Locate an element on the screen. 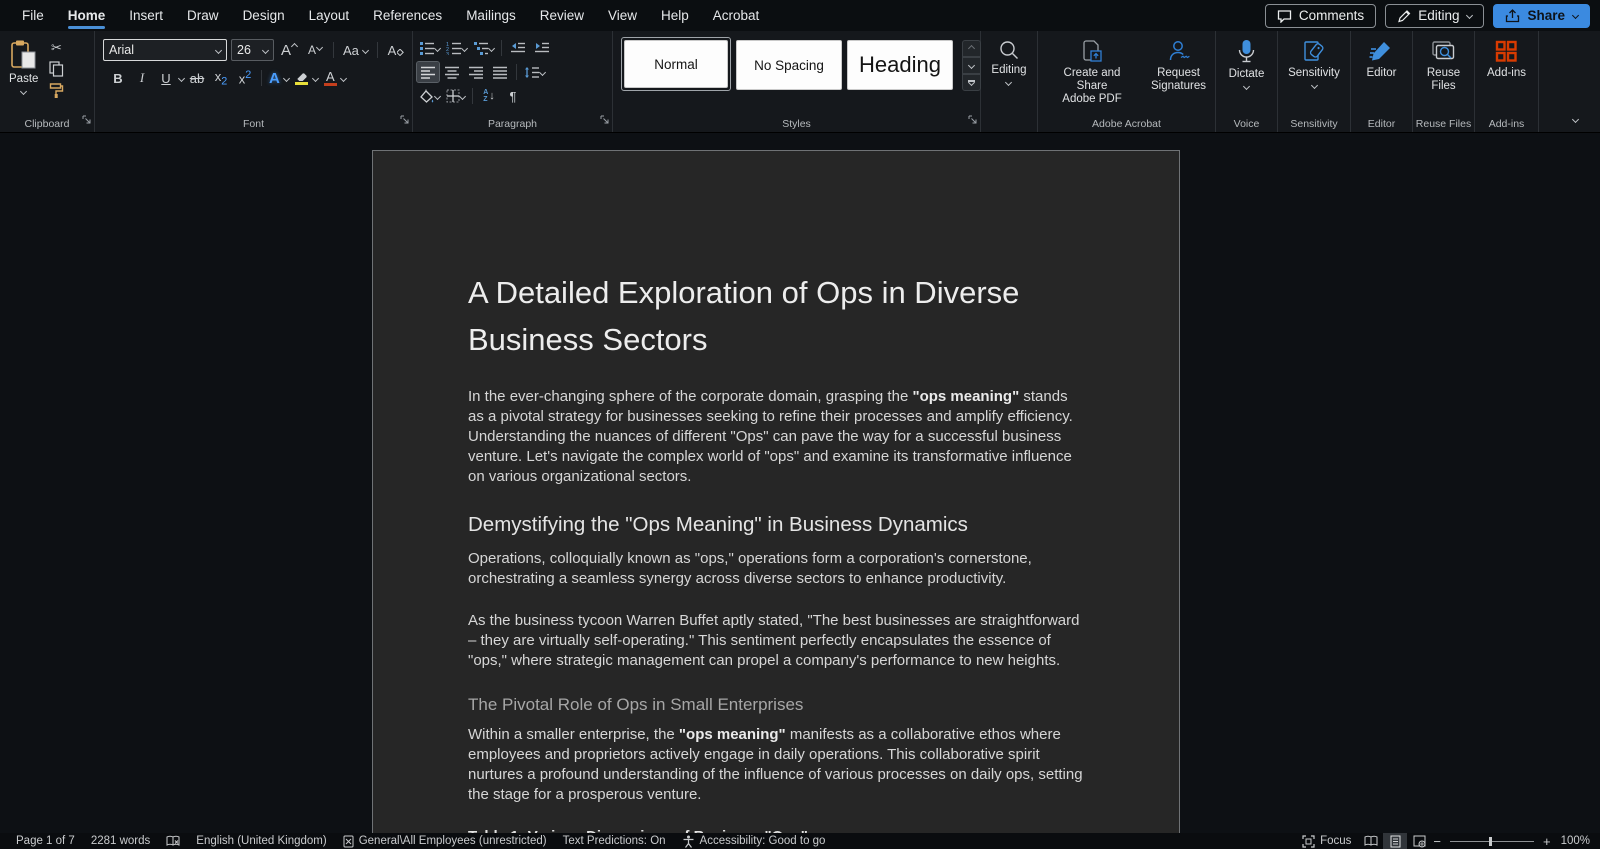  copy-button is located at coordinates (56, 69).